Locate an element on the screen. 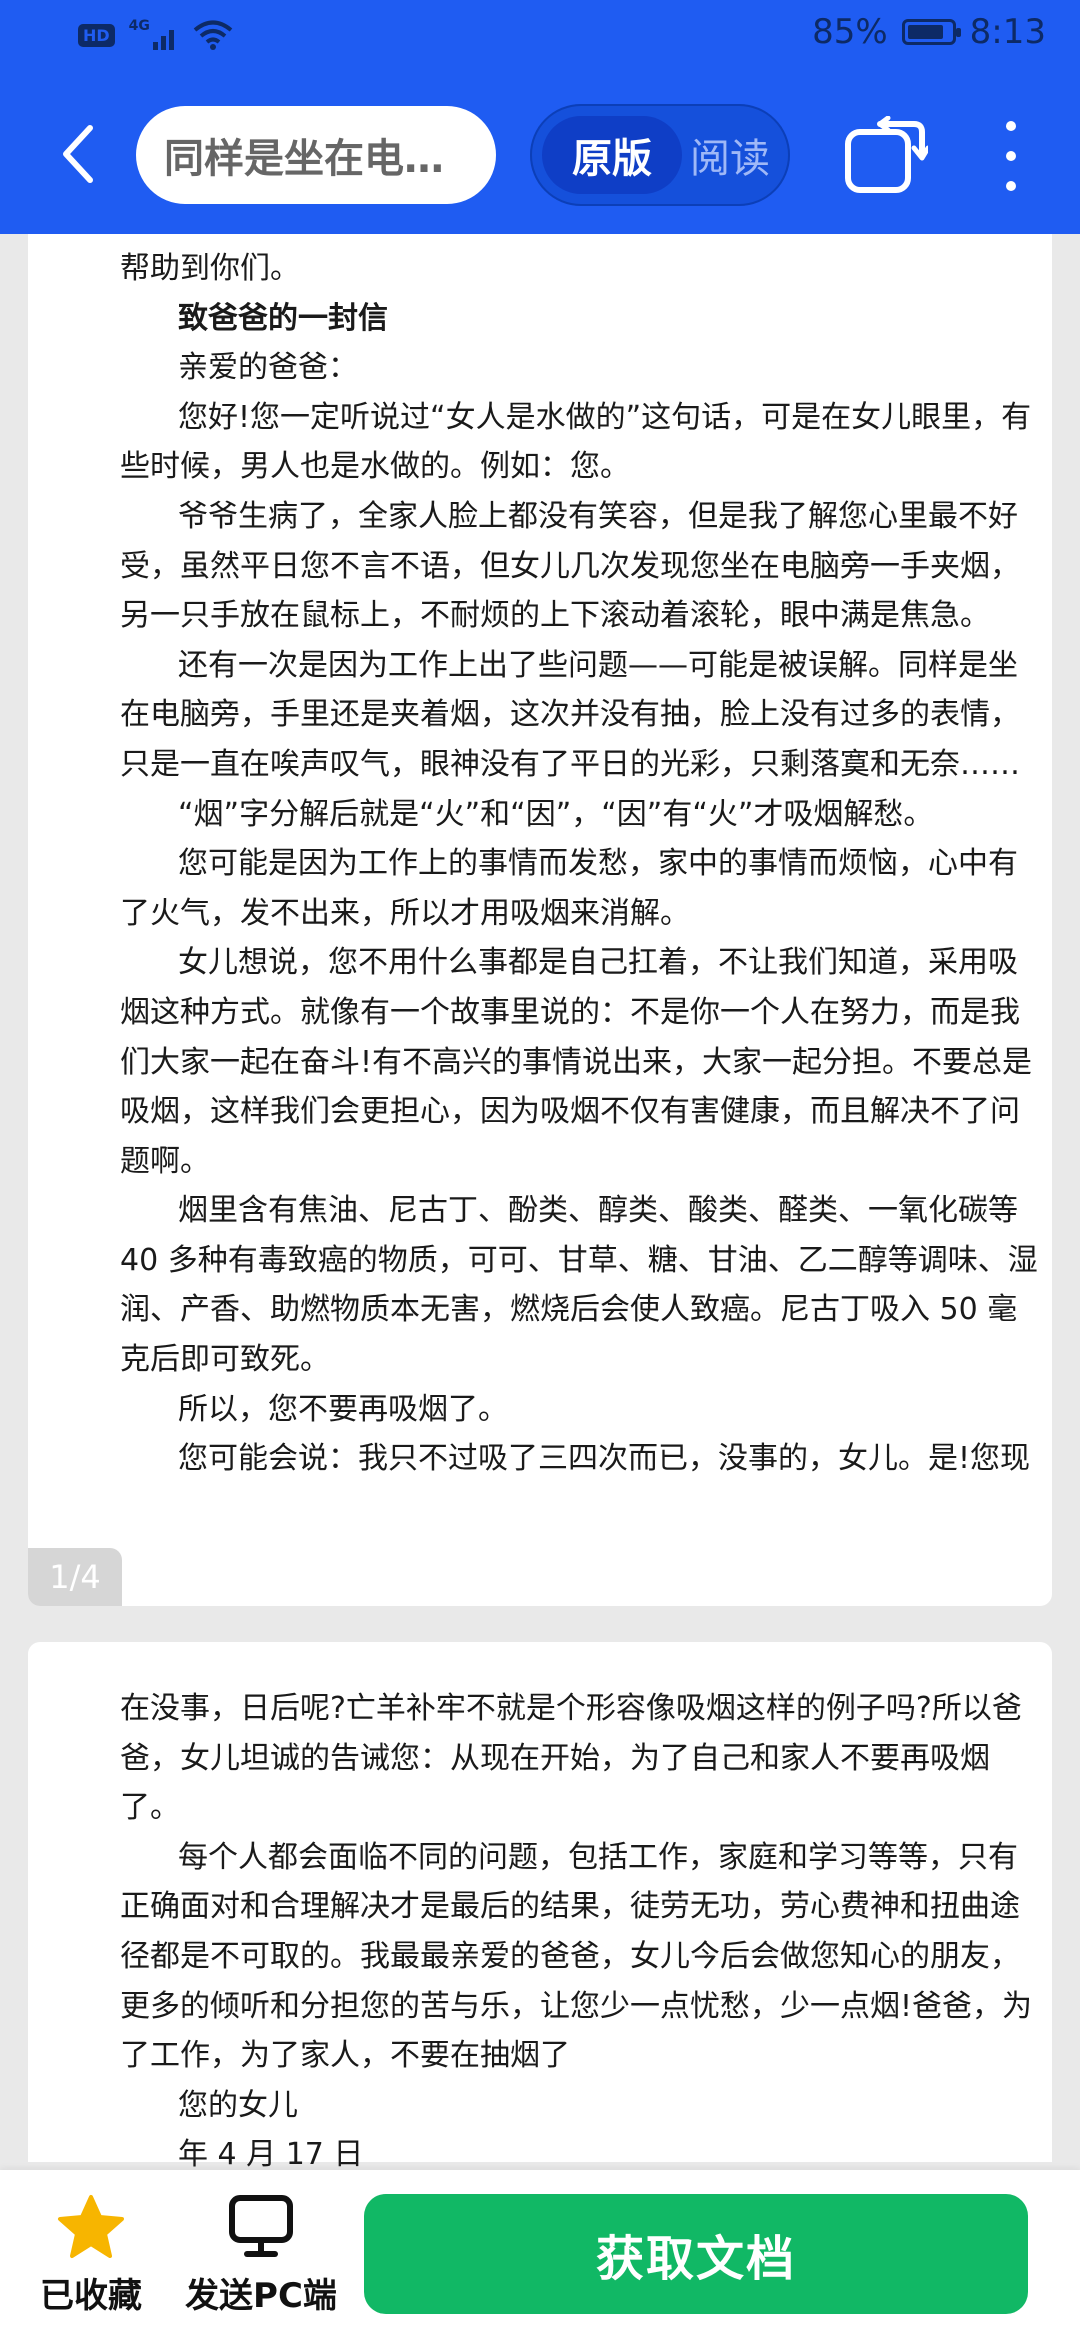 Image resolution: width=1080 pixels, height=2340 pixels. back-arrow-icon is located at coordinates (78, 154).